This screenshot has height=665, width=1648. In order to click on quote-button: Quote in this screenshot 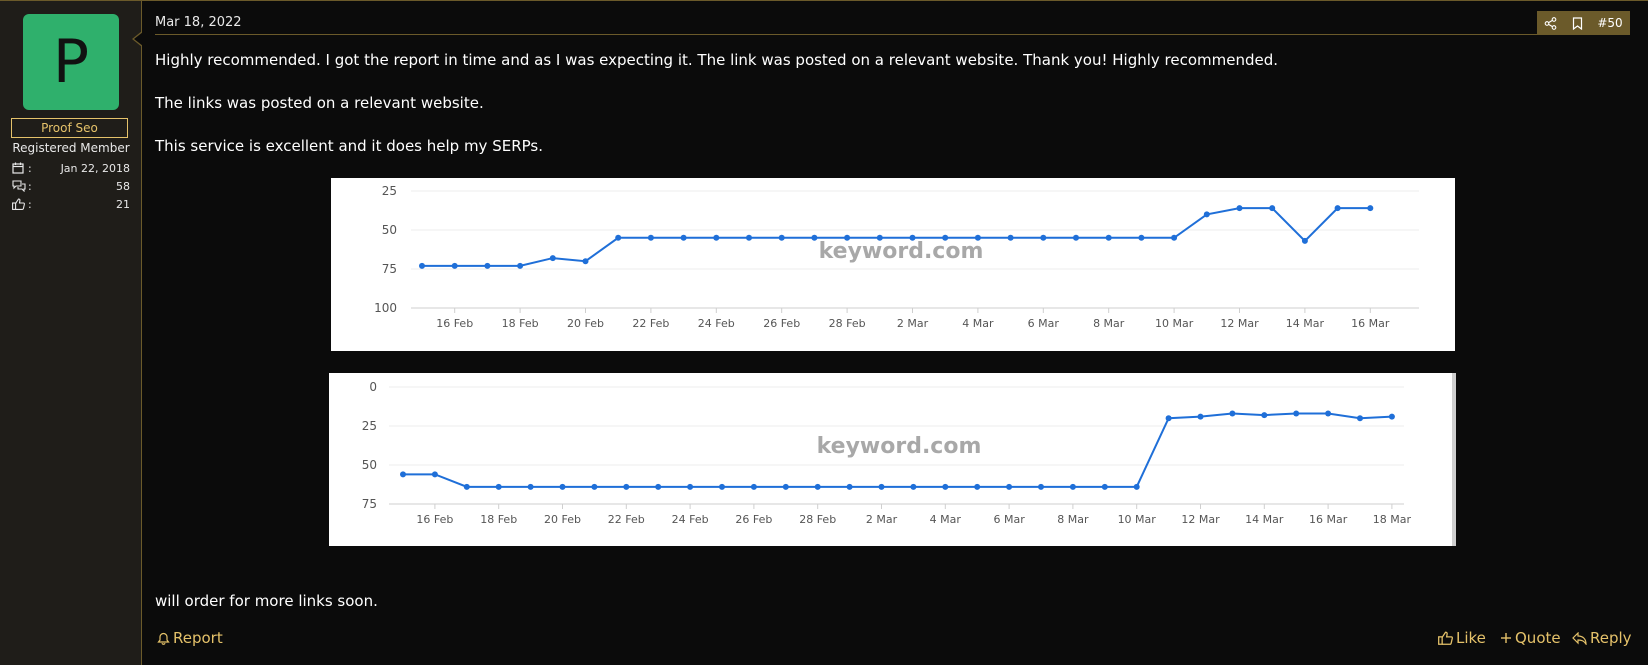, I will do `click(1530, 638)`.